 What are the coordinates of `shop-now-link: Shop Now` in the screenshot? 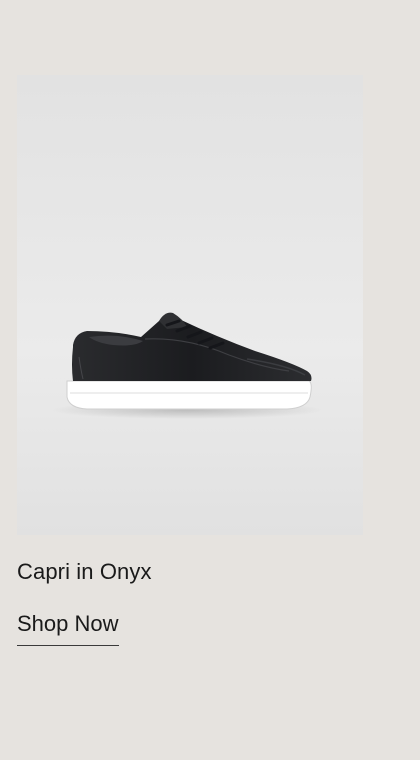 It's located at (68, 628).